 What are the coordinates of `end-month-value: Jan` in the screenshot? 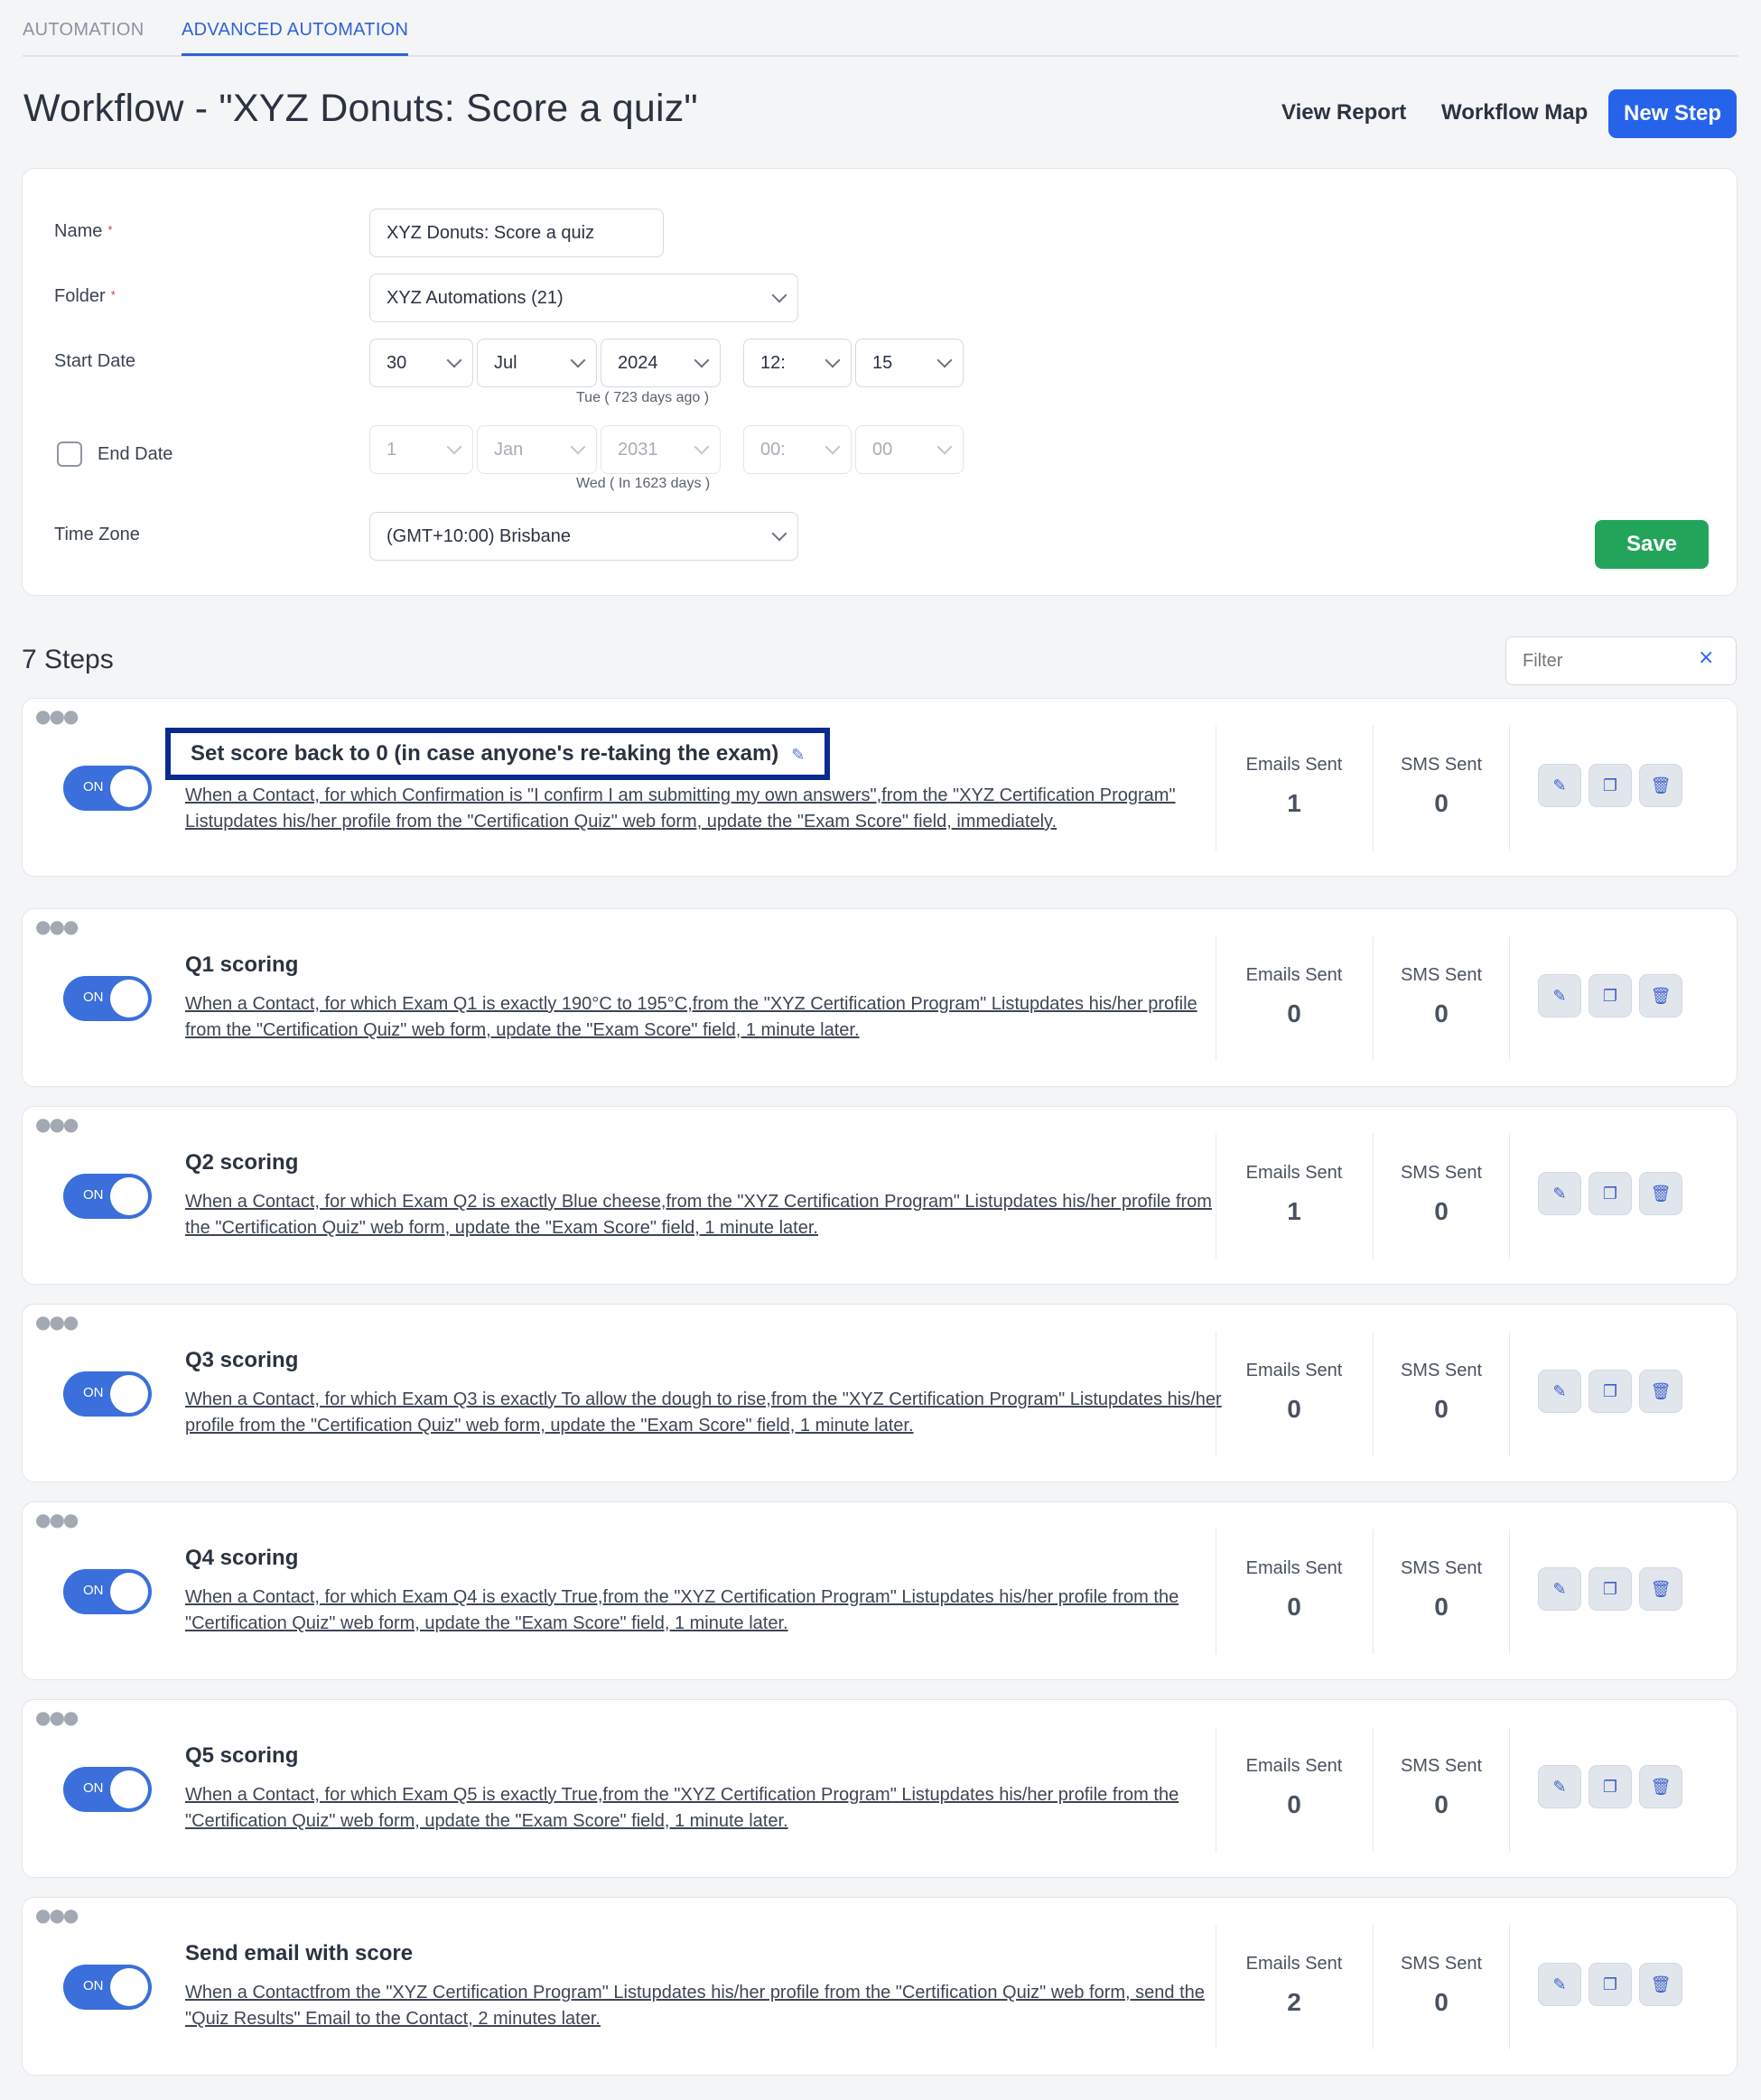 It's located at (509, 450).